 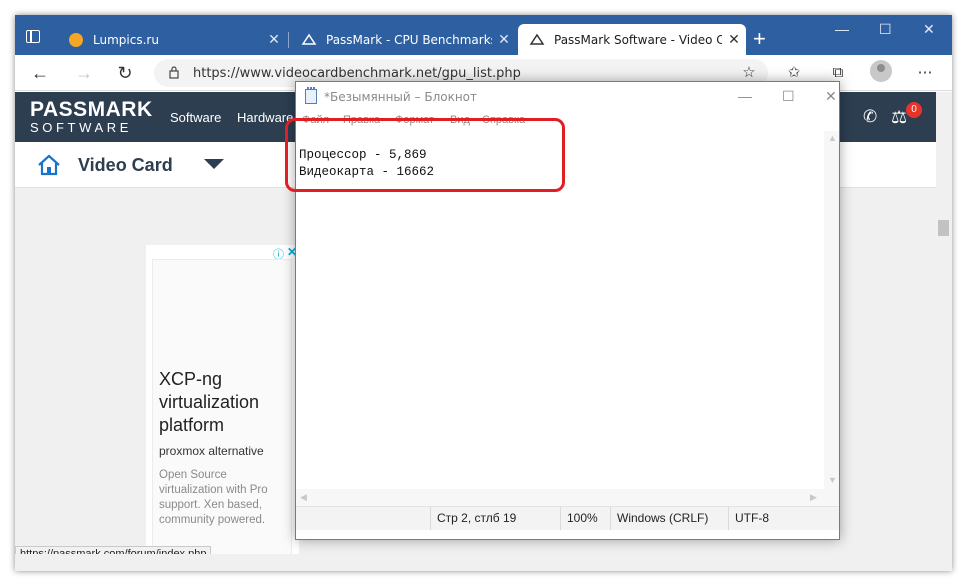 What do you see at coordinates (113, 550) in the screenshot?
I see `link-status-url: https://passmark.com/forum/index.php` at bounding box center [113, 550].